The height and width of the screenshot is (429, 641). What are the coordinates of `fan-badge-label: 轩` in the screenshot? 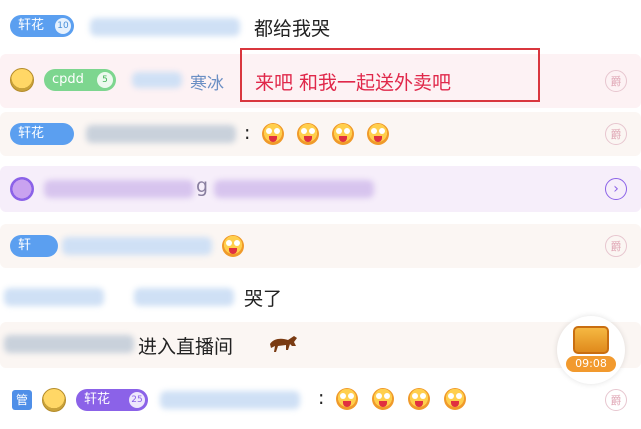 It's located at (25, 245).